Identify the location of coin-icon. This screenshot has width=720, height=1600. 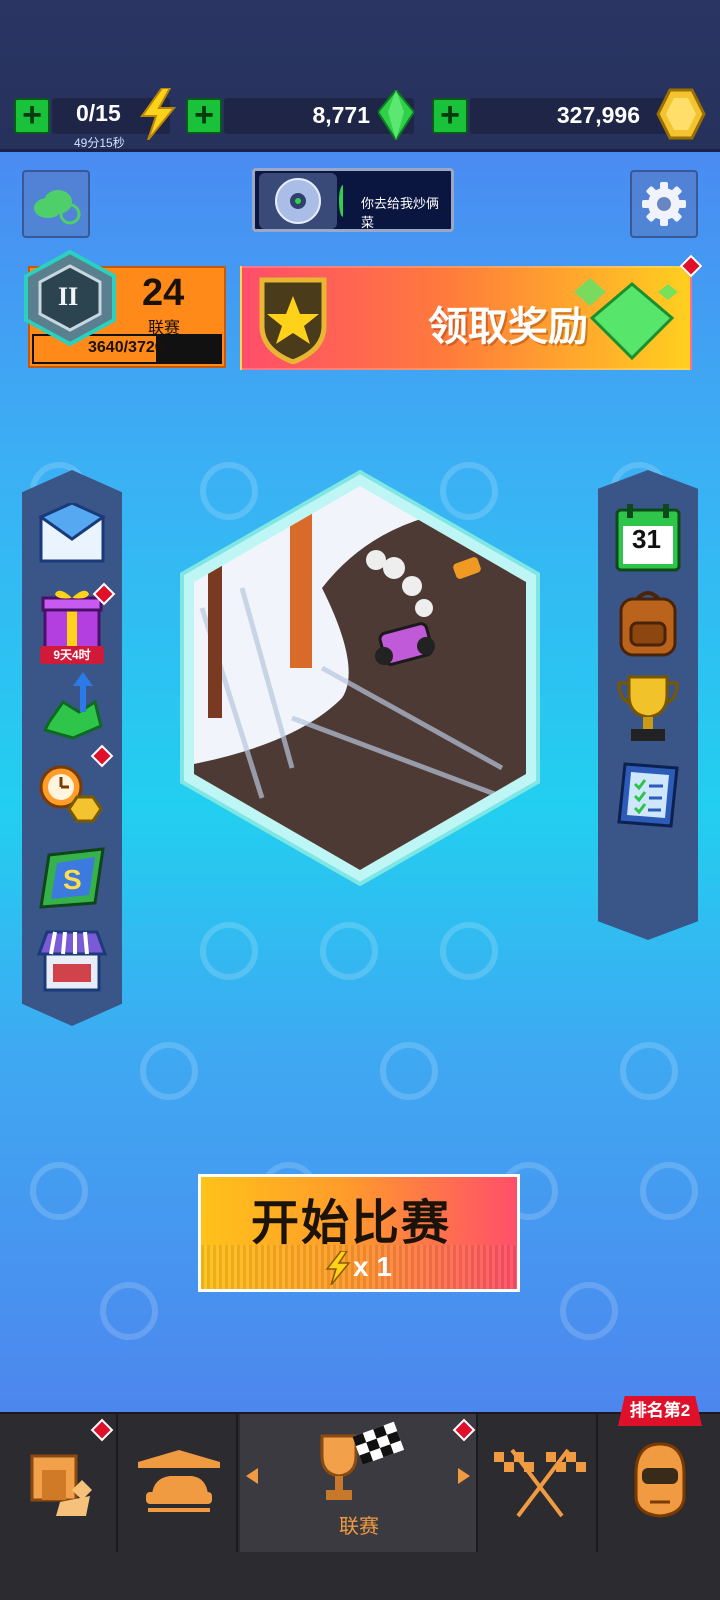
(681, 114).